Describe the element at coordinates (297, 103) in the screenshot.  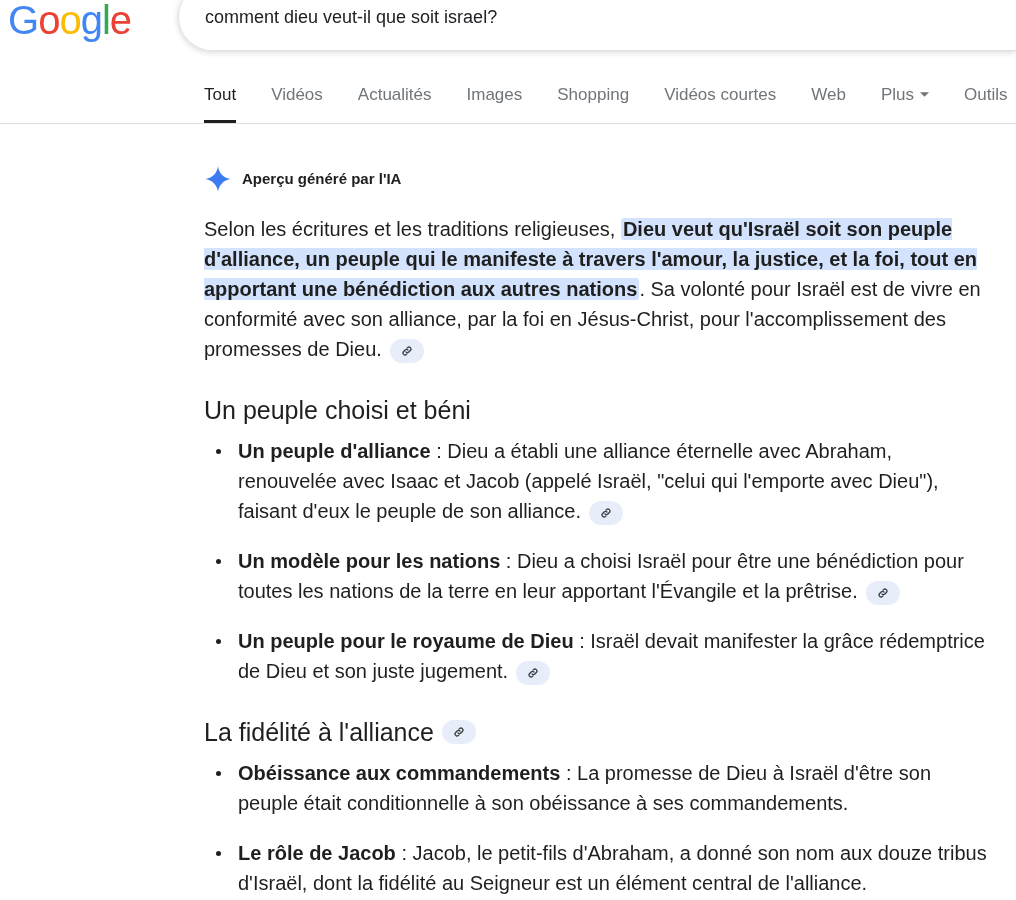
I see `search-tab: Vidéos` at that location.